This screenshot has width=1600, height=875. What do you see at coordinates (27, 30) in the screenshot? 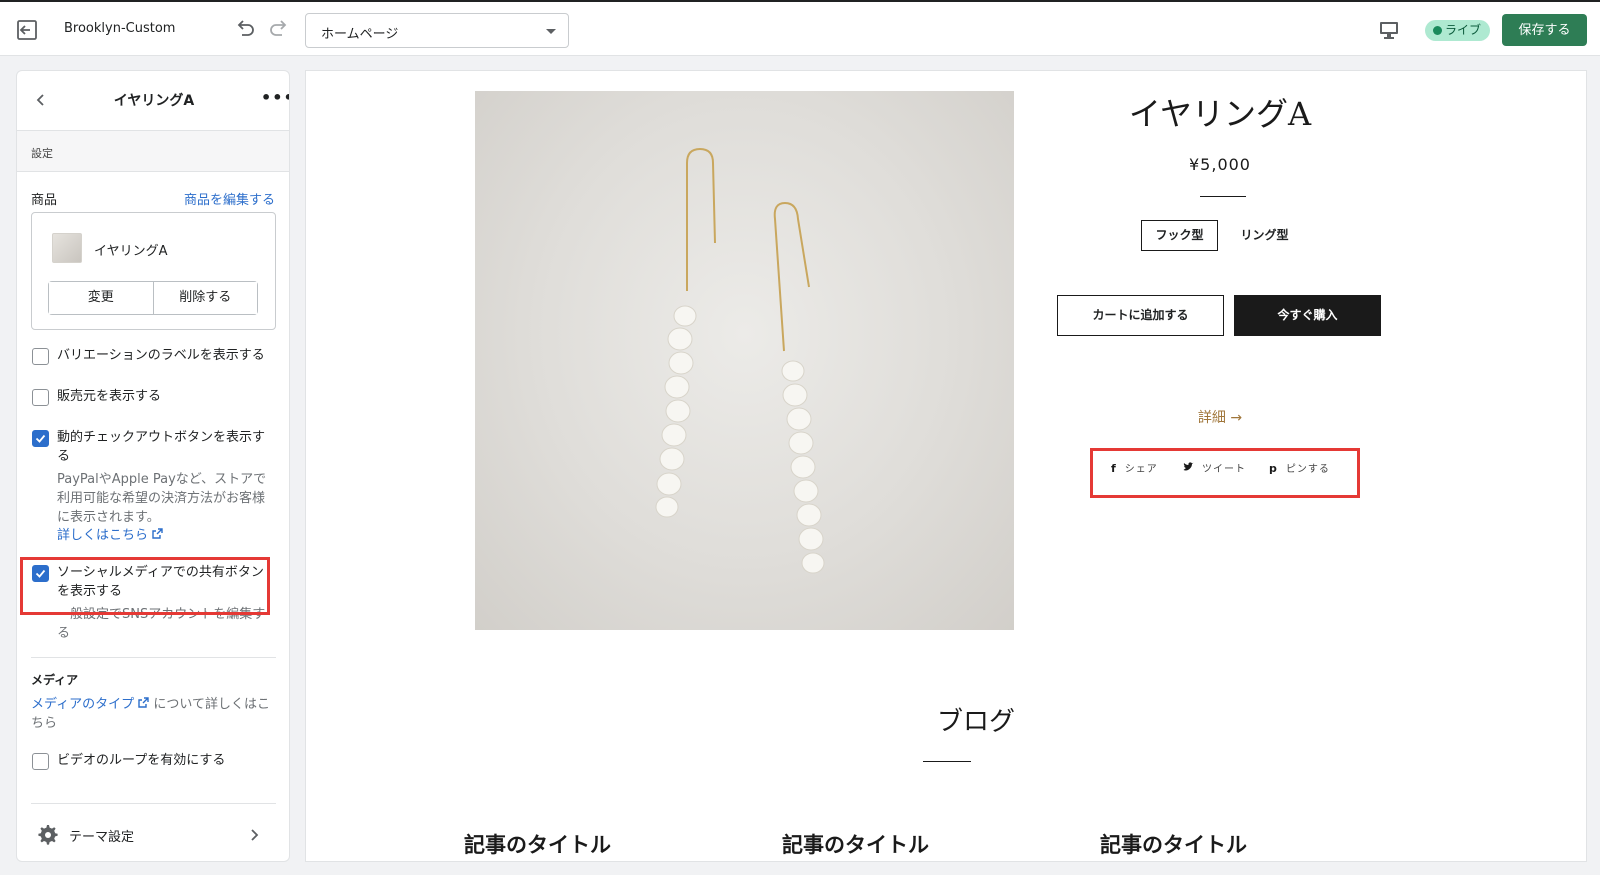
I see `exit-icon` at bounding box center [27, 30].